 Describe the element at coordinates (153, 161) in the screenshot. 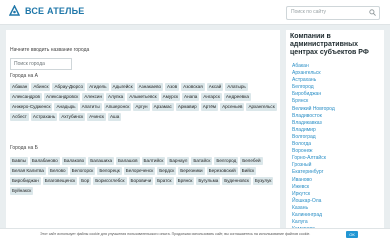

I see `city-tag: Балтийск` at that location.